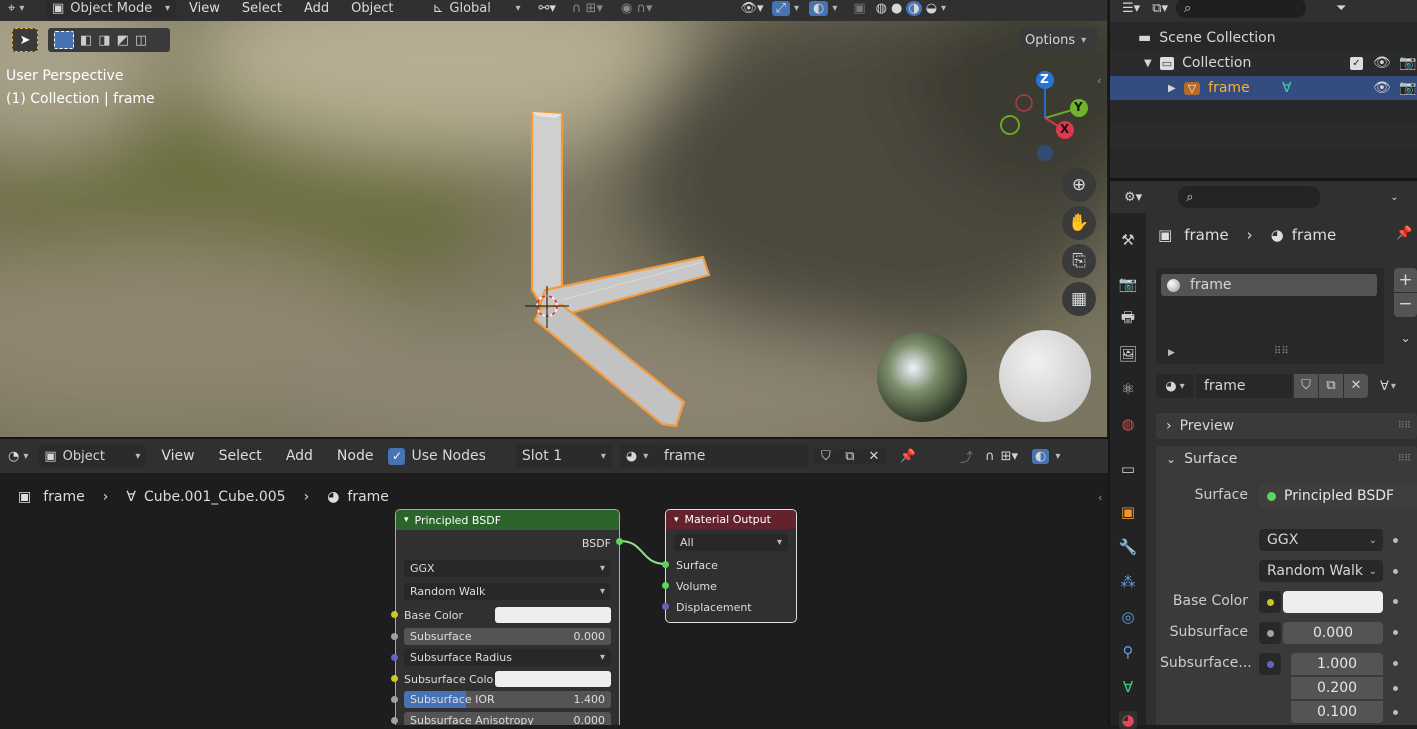 This screenshot has width=1417, height=729. What do you see at coordinates (1128, 318) in the screenshot?
I see `output-tab-icon: 🖶` at bounding box center [1128, 318].